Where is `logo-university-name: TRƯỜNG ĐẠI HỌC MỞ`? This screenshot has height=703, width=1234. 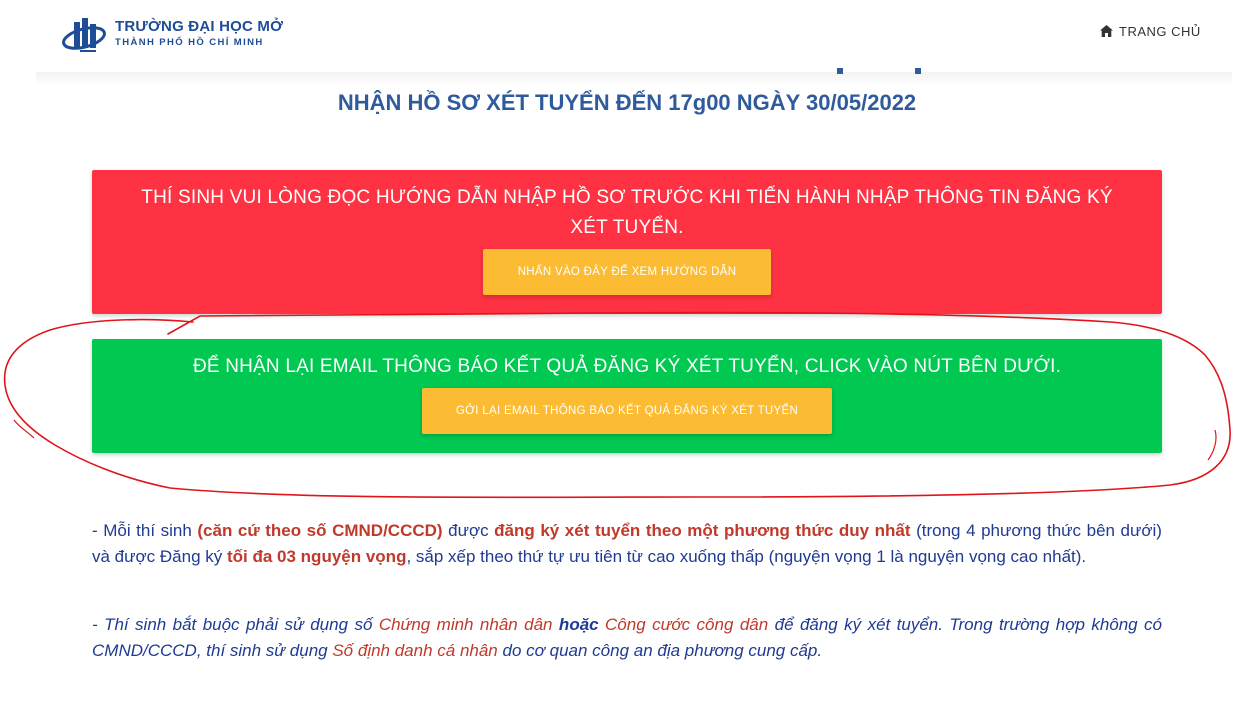
logo-university-name: TRƯỜNG ĐẠI HỌC MỞ is located at coordinates (199, 26).